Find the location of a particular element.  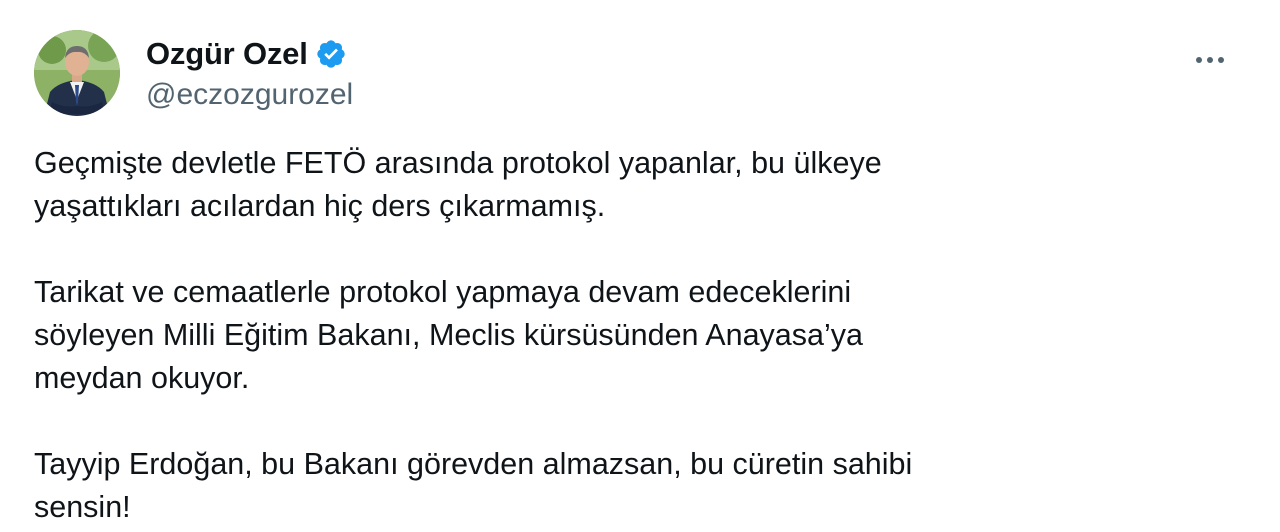

name-row: Ozgür Ozel is located at coordinates (249, 54).